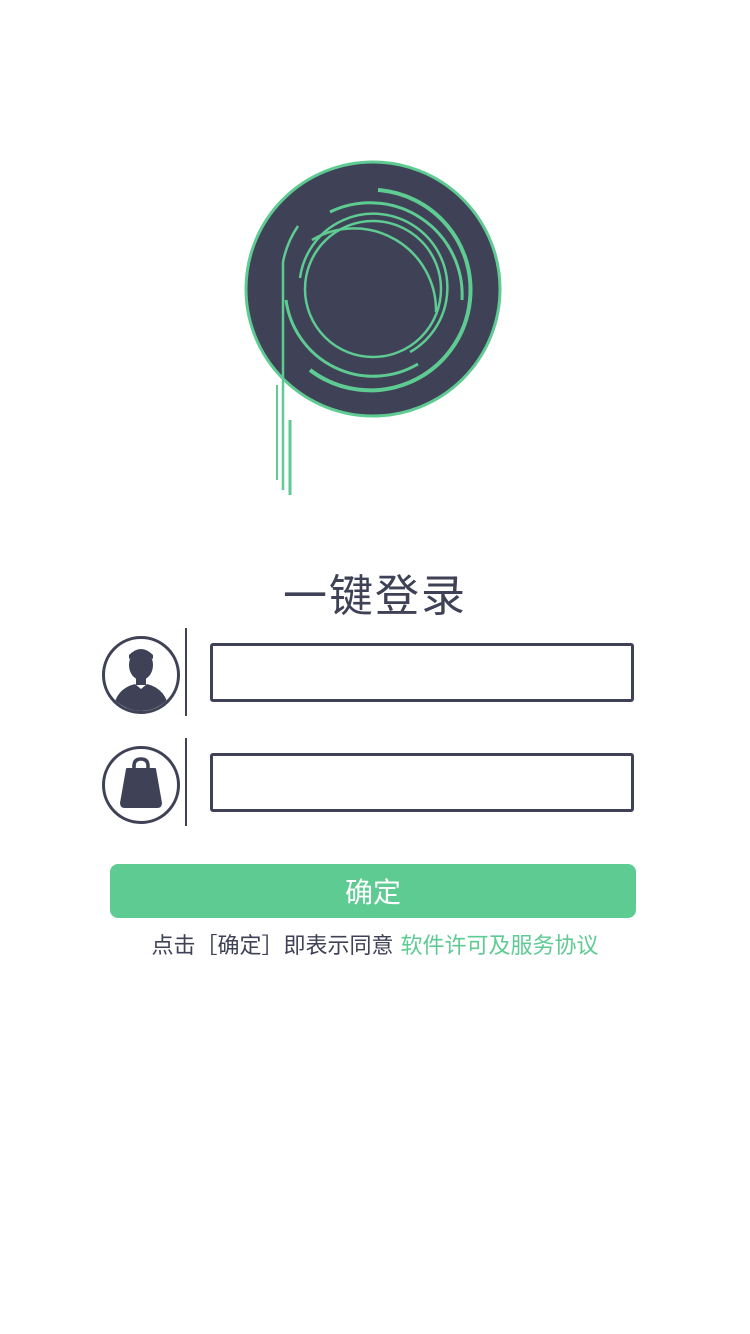 Image resolution: width=750 pixels, height=1334 pixels. What do you see at coordinates (141, 785) in the screenshot?
I see `bag-lock-icon` at bounding box center [141, 785].